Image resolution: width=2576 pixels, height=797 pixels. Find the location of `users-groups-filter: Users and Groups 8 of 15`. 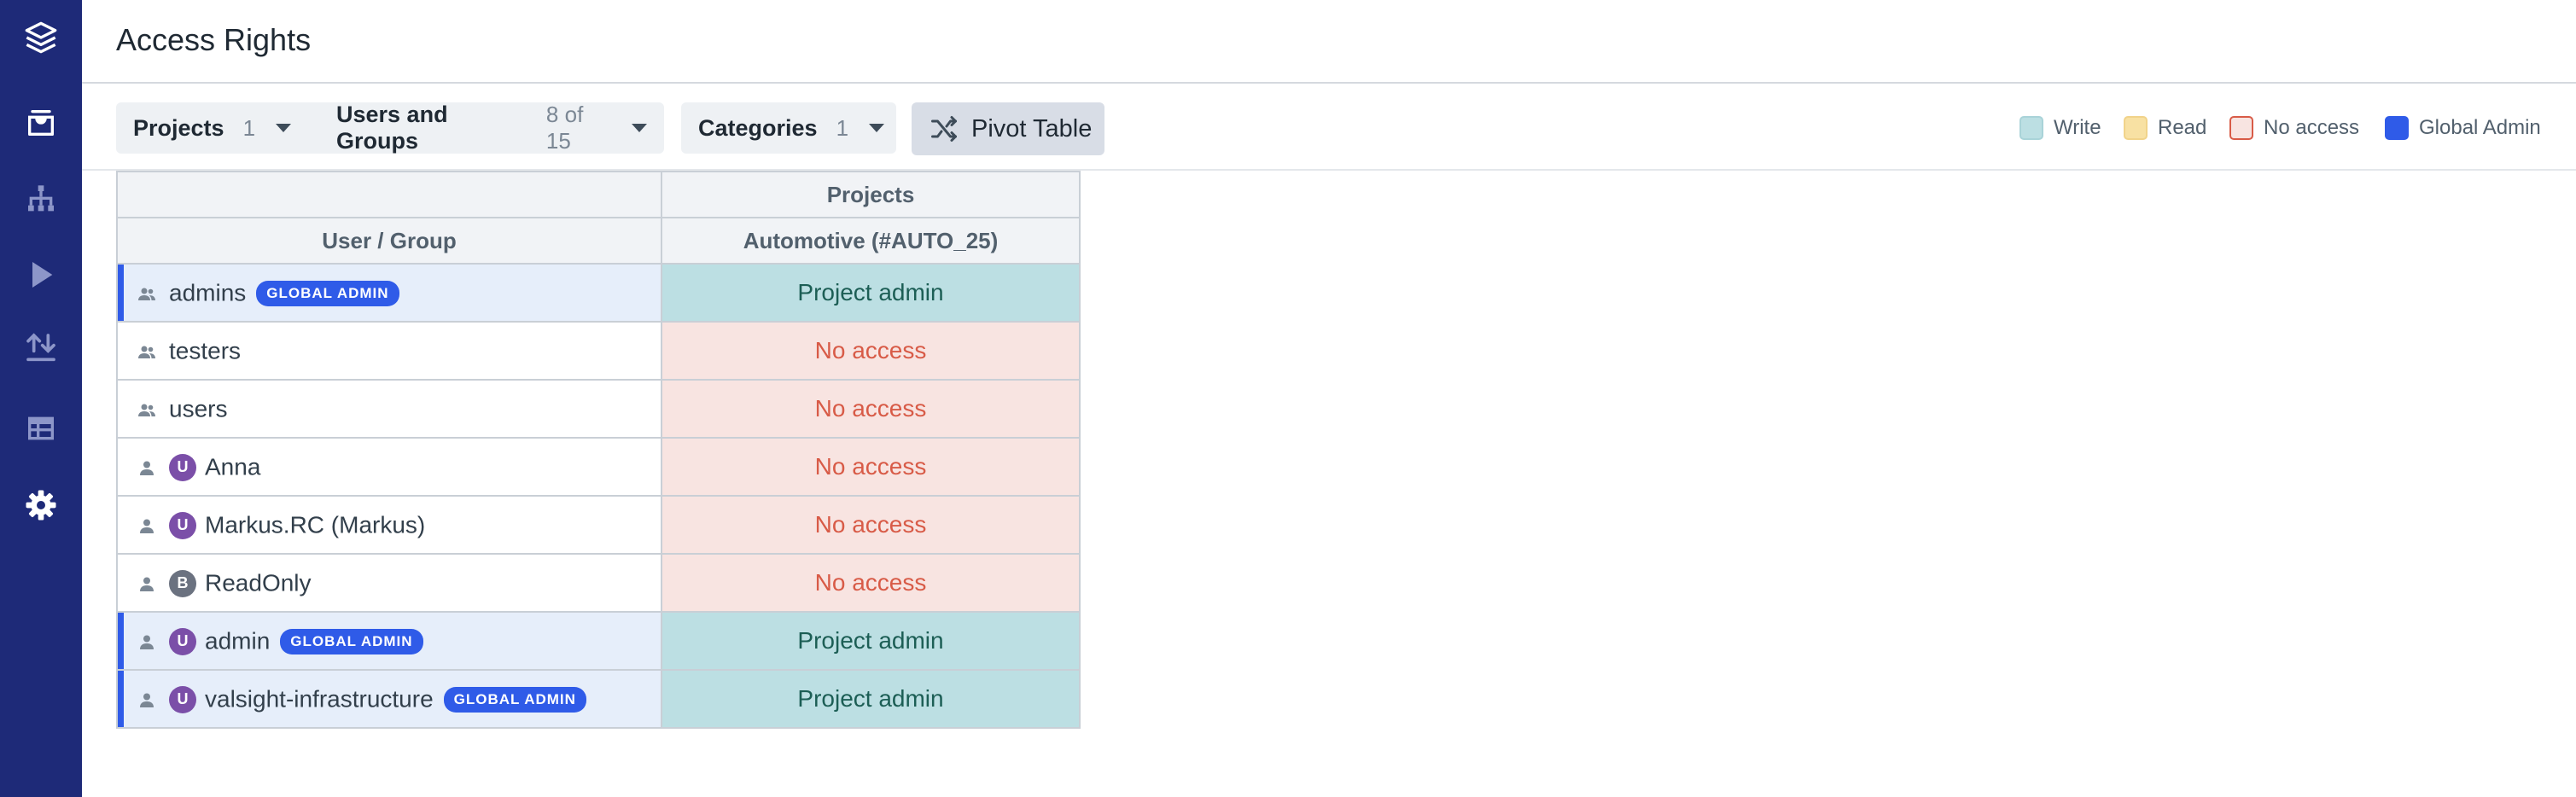

users-groups-filter: Users and Groups 8 of 15 is located at coordinates (491, 128).